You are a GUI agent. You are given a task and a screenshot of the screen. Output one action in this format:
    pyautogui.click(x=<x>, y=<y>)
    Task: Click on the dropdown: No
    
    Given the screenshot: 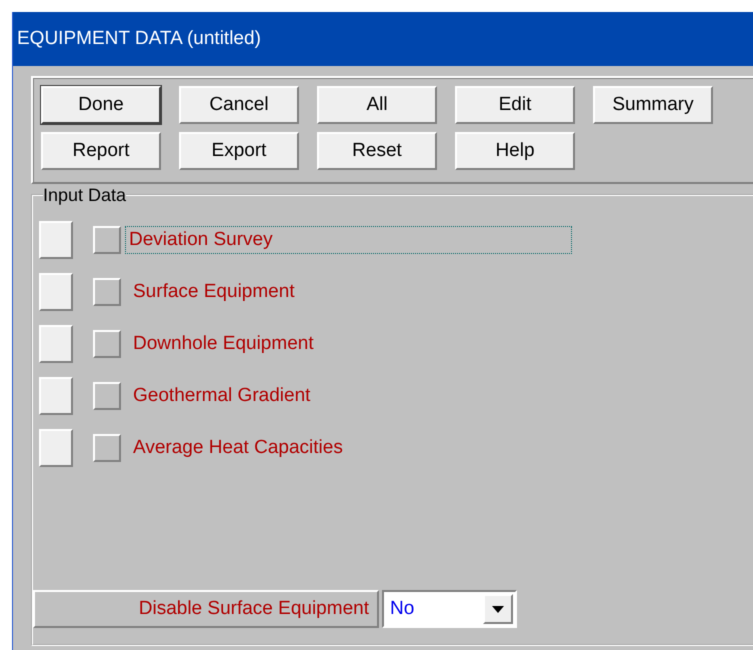 What is the action you would take?
    pyautogui.click(x=449, y=609)
    